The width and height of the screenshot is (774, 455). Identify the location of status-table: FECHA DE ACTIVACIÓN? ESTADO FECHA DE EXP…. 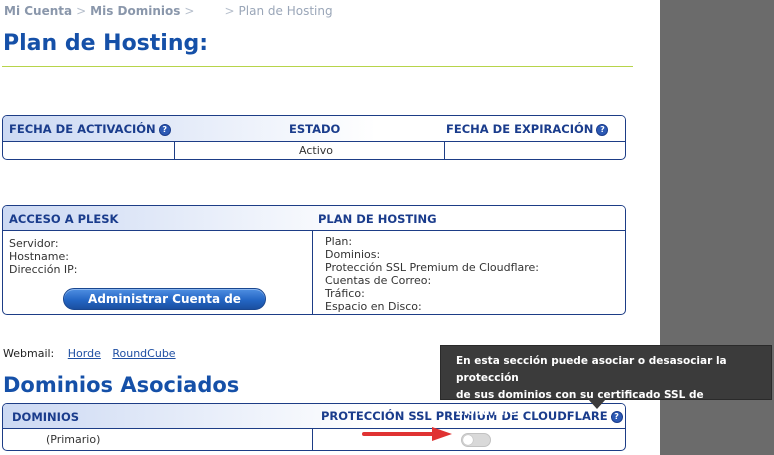
(314, 137).